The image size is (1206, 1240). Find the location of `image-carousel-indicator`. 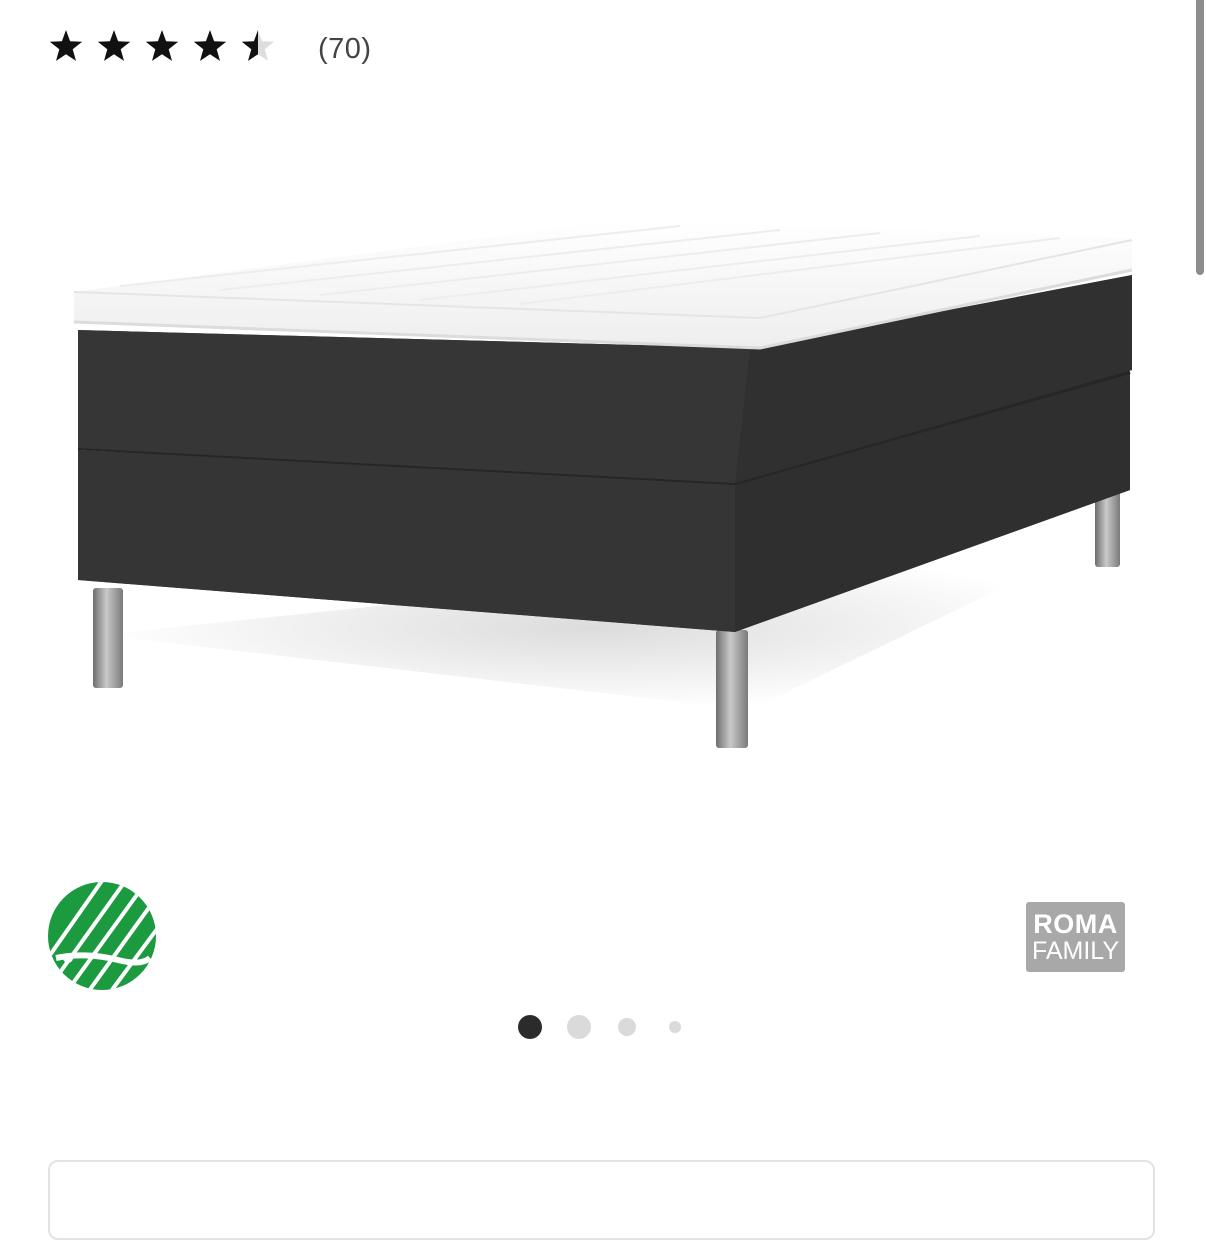

image-carousel-indicator is located at coordinates (603, 1027).